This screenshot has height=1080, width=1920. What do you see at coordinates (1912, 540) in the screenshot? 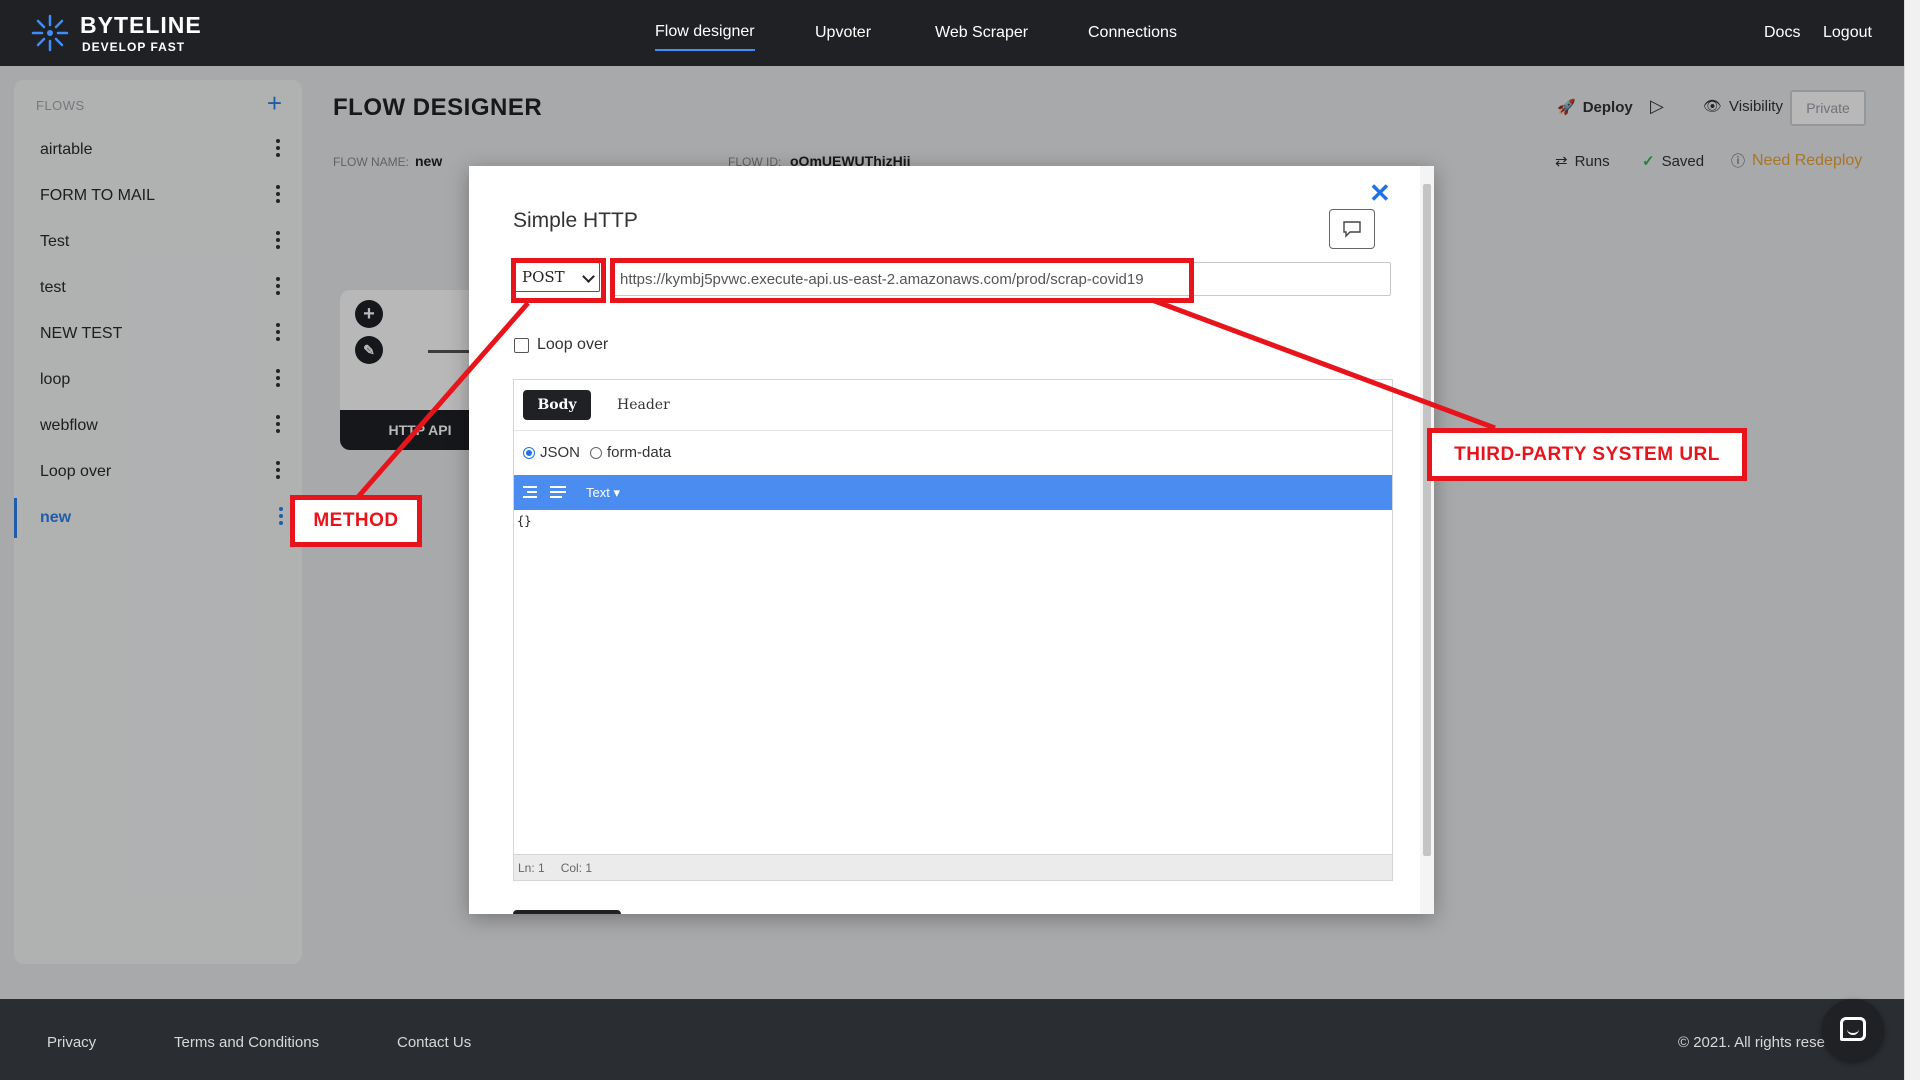
I see `page-scrollbar` at bounding box center [1912, 540].